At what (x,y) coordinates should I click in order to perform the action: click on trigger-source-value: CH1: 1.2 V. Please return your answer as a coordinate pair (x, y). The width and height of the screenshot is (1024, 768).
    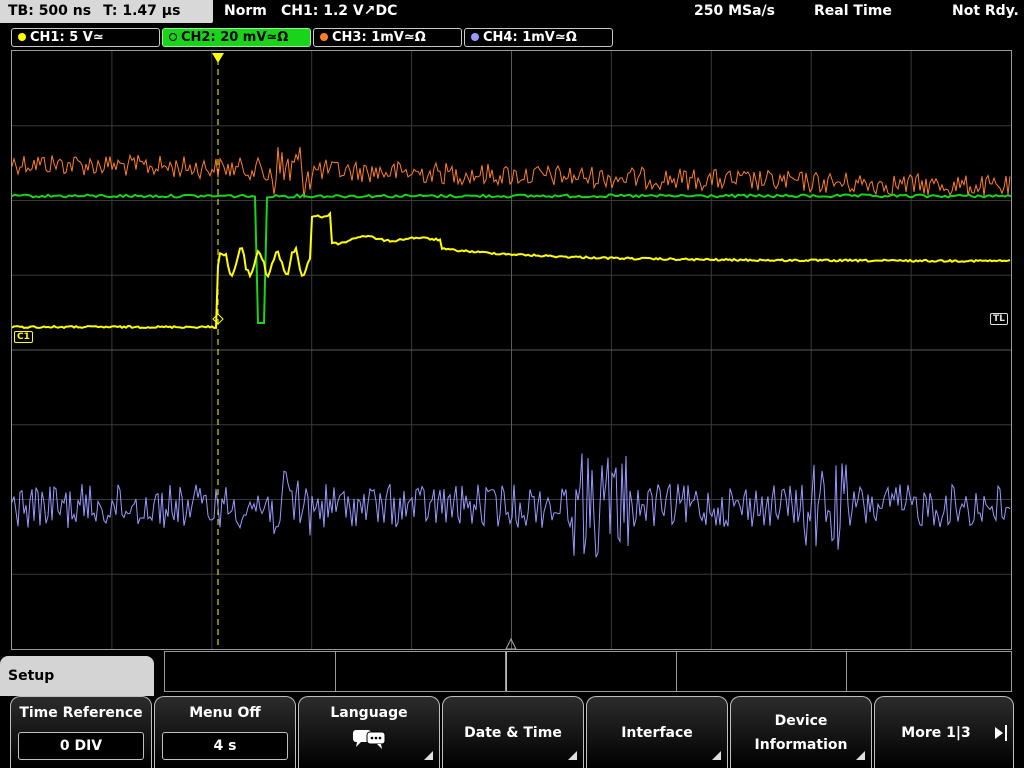
    Looking at the image, I should click on (322, 11).